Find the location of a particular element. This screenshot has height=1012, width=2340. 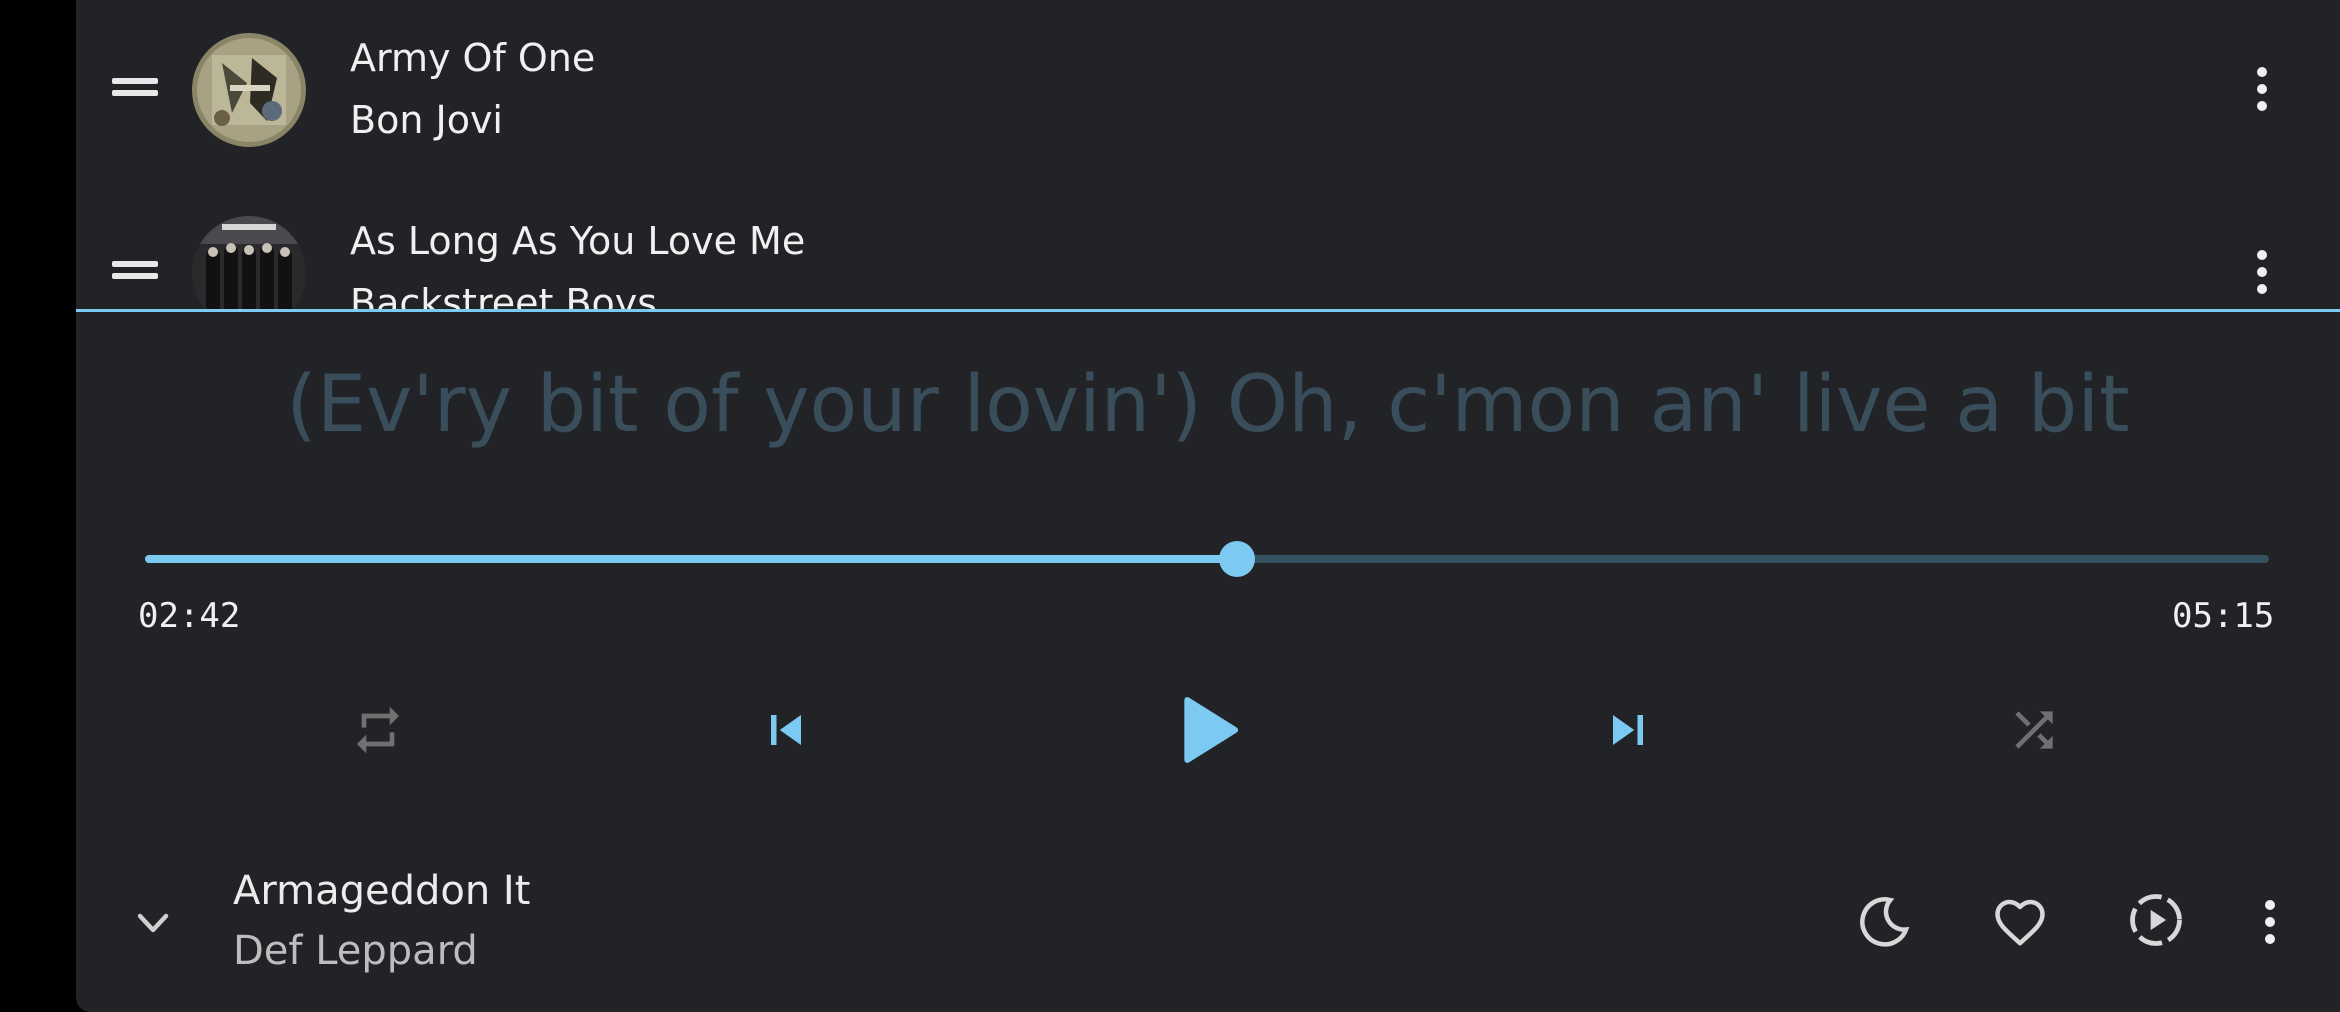

queue-item-title: As Long As You Love Me is located at coordinates (578, 241).